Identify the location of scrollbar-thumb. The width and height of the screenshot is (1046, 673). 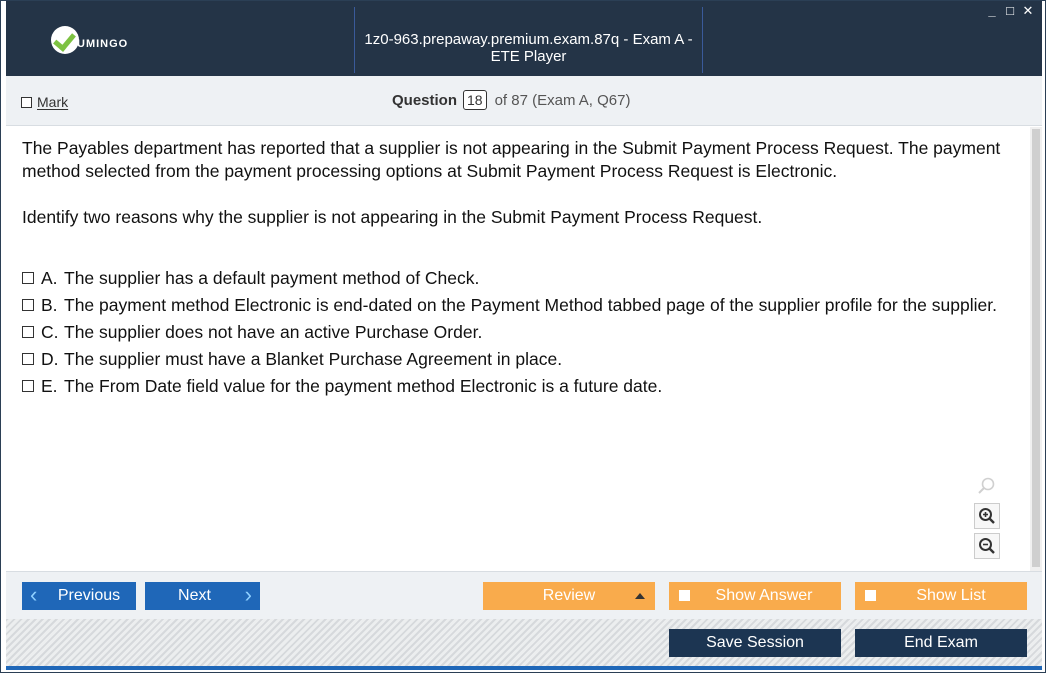
(1036, 348).